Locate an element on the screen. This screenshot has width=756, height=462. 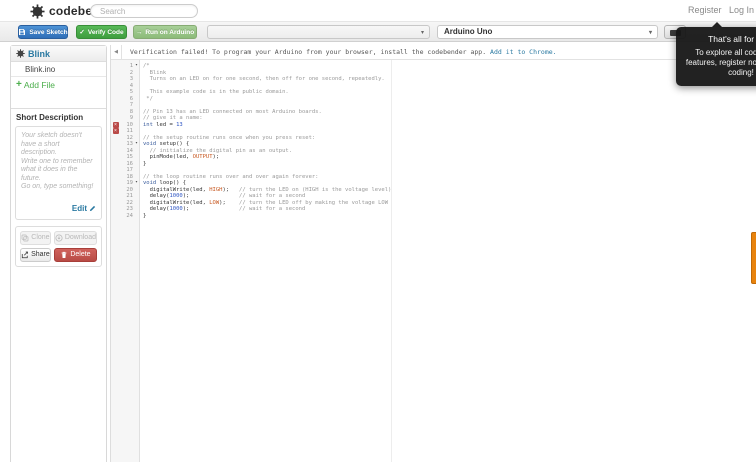
run-on-arduino-button: → Run on Arduino is located at coordinates (165, 32).